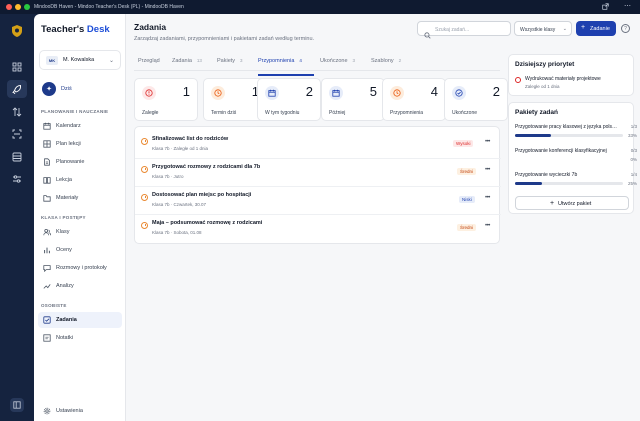 The width and height of the screenshot is (640, 421). I want to click on calendar-icon, so click(272, 93).